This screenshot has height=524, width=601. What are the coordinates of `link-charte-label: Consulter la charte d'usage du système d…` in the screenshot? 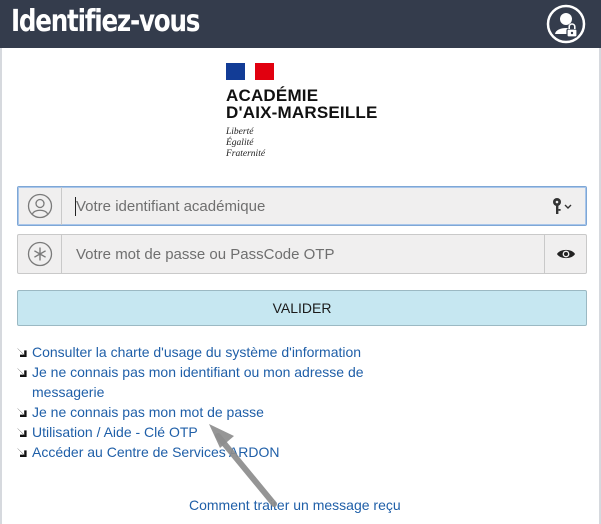 It's located at (197, 352).